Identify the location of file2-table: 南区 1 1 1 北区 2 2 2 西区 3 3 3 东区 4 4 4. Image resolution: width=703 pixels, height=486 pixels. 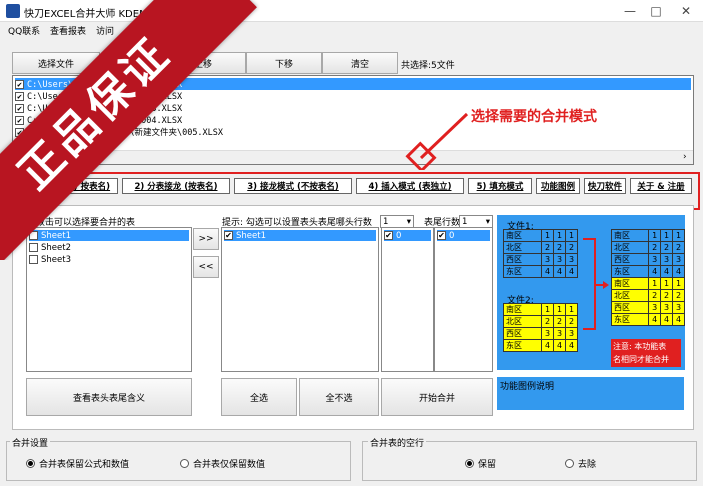
(540, 327).